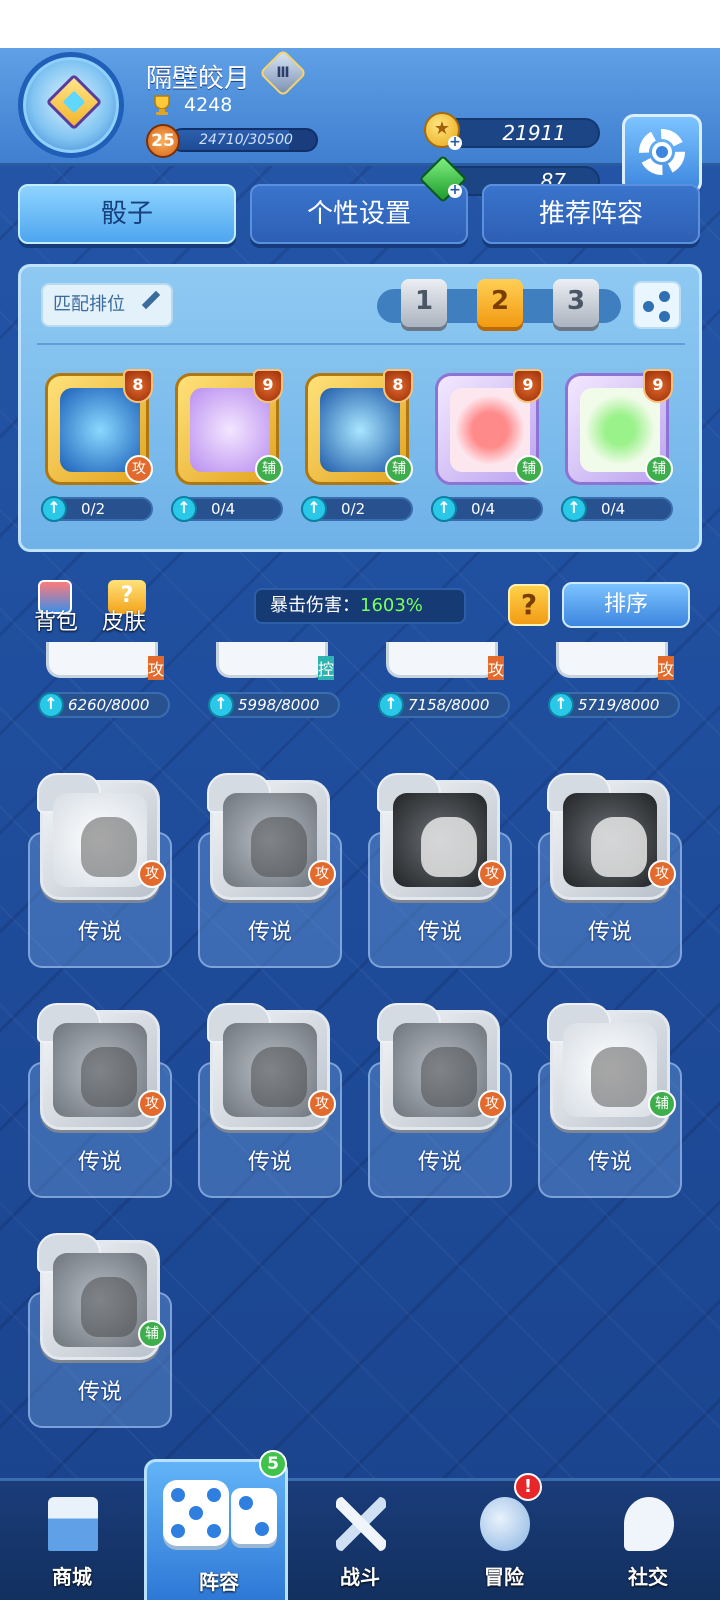 The image size is (720, 1600). What do you see at coordinates (71, 105) in the screenshot?
I see `player-avatar` at bounding box center [71, 105].